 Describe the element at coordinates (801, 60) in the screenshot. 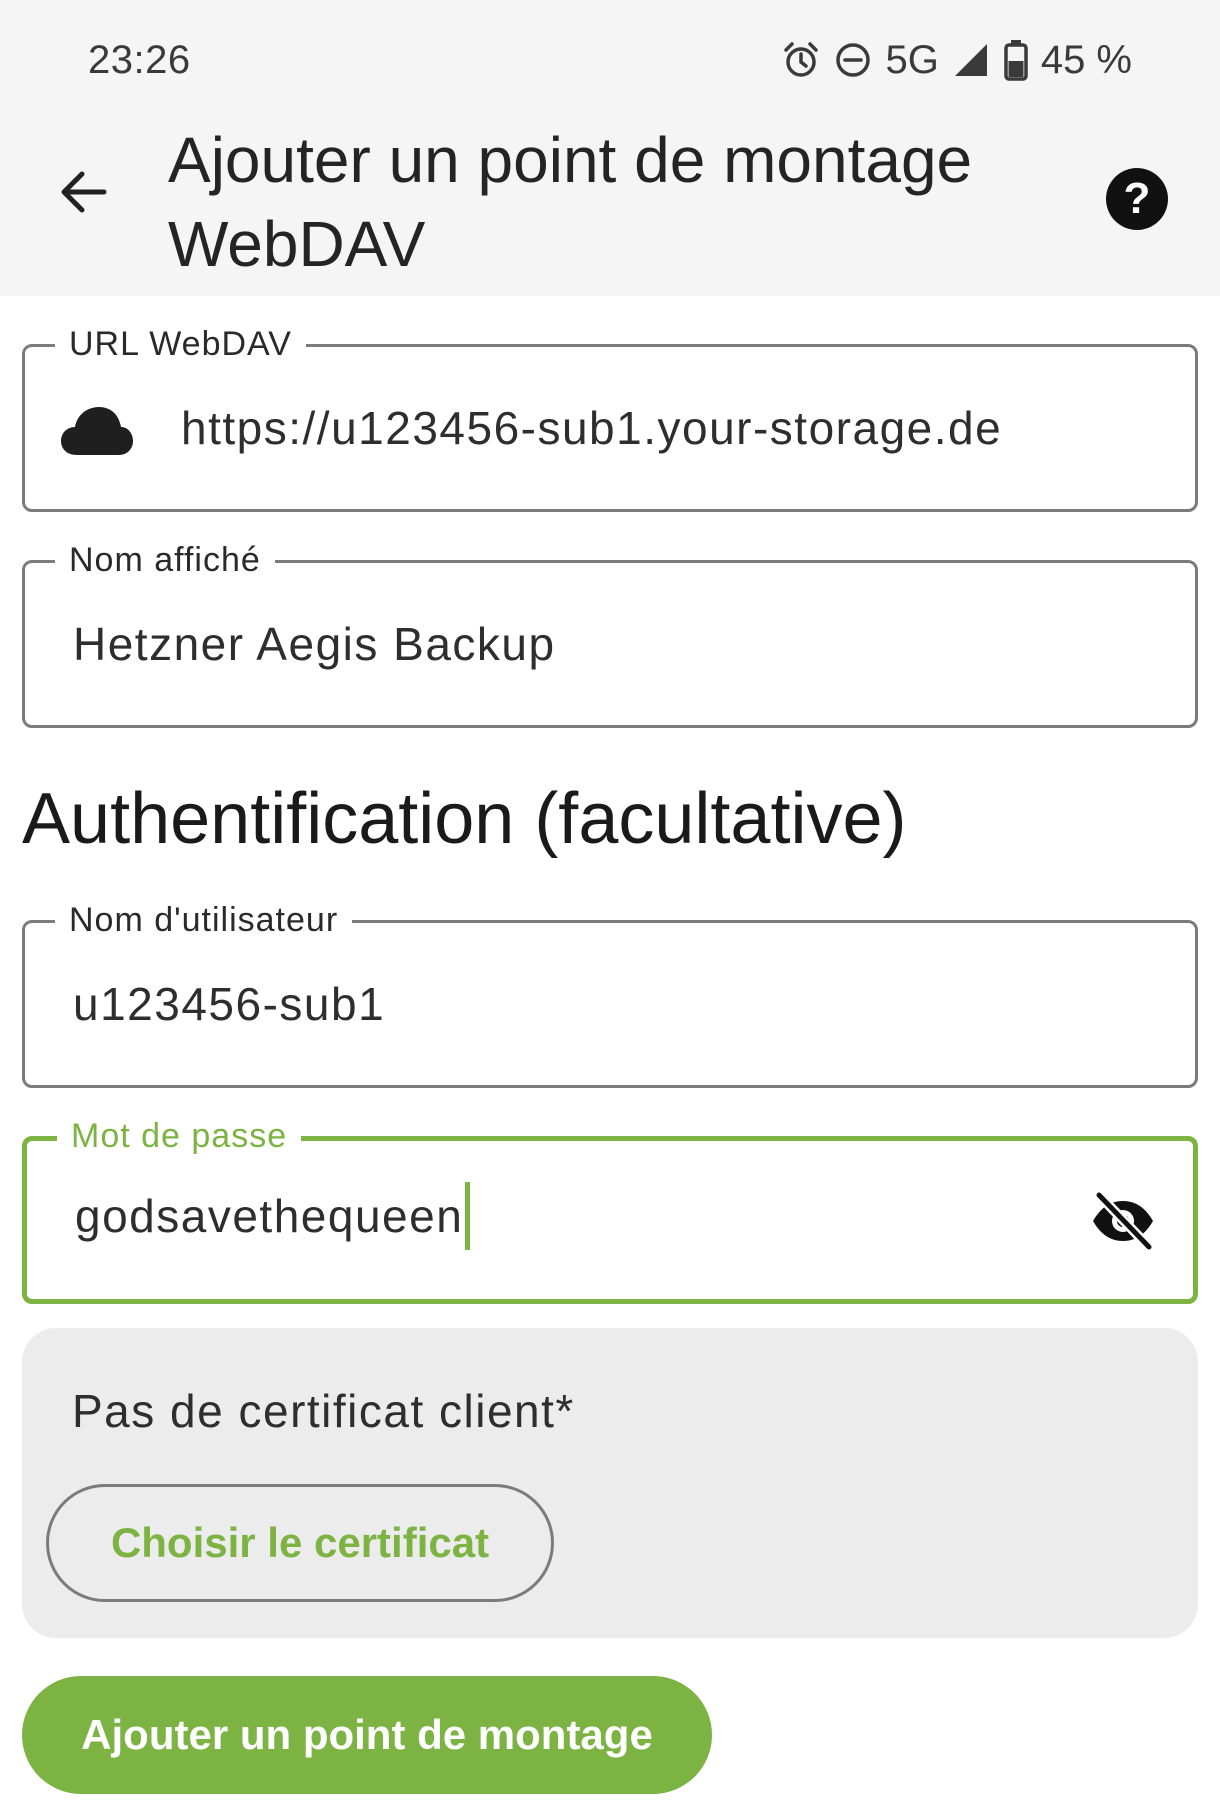

I see `alarm-icon` at that location.